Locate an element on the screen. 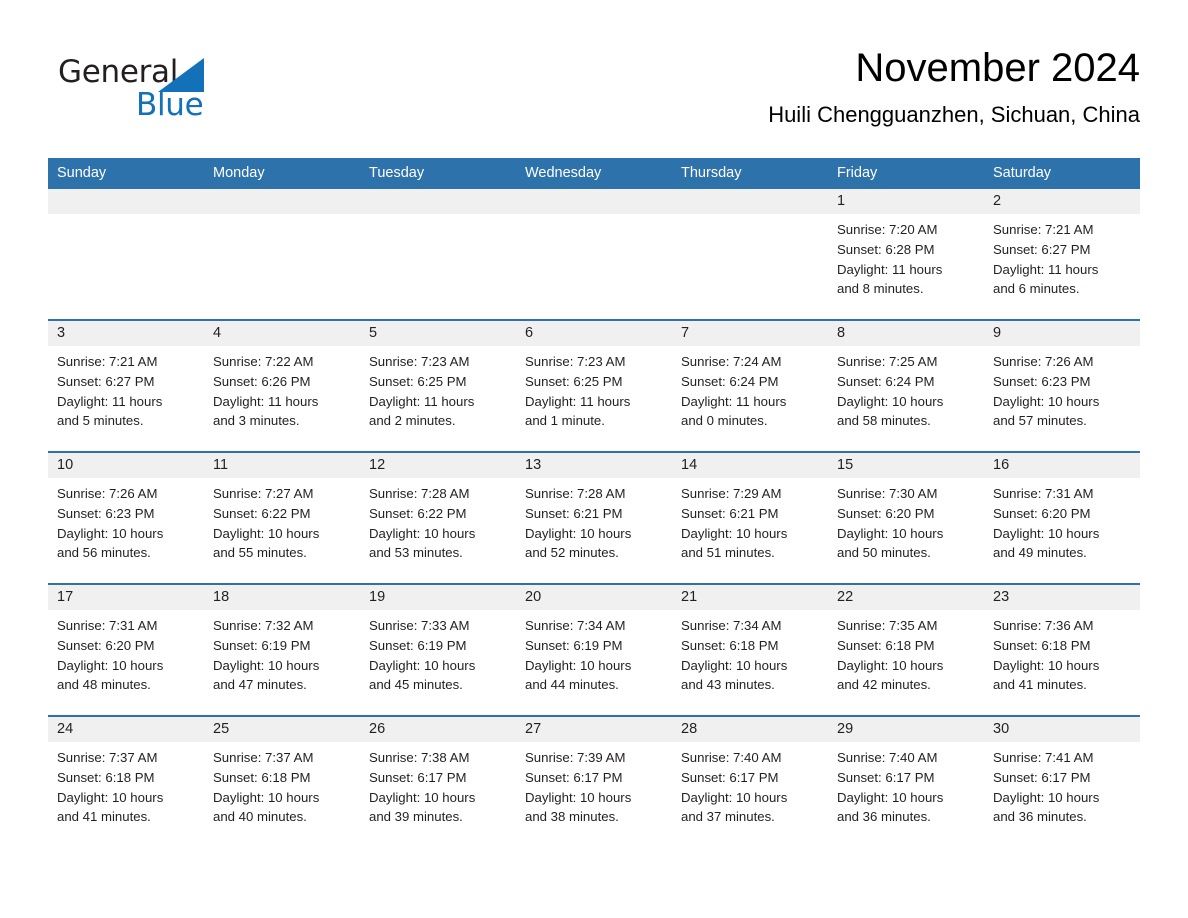  sunrise-text: Sunrise: 7:33 AM is located at coordinates (419, 625).